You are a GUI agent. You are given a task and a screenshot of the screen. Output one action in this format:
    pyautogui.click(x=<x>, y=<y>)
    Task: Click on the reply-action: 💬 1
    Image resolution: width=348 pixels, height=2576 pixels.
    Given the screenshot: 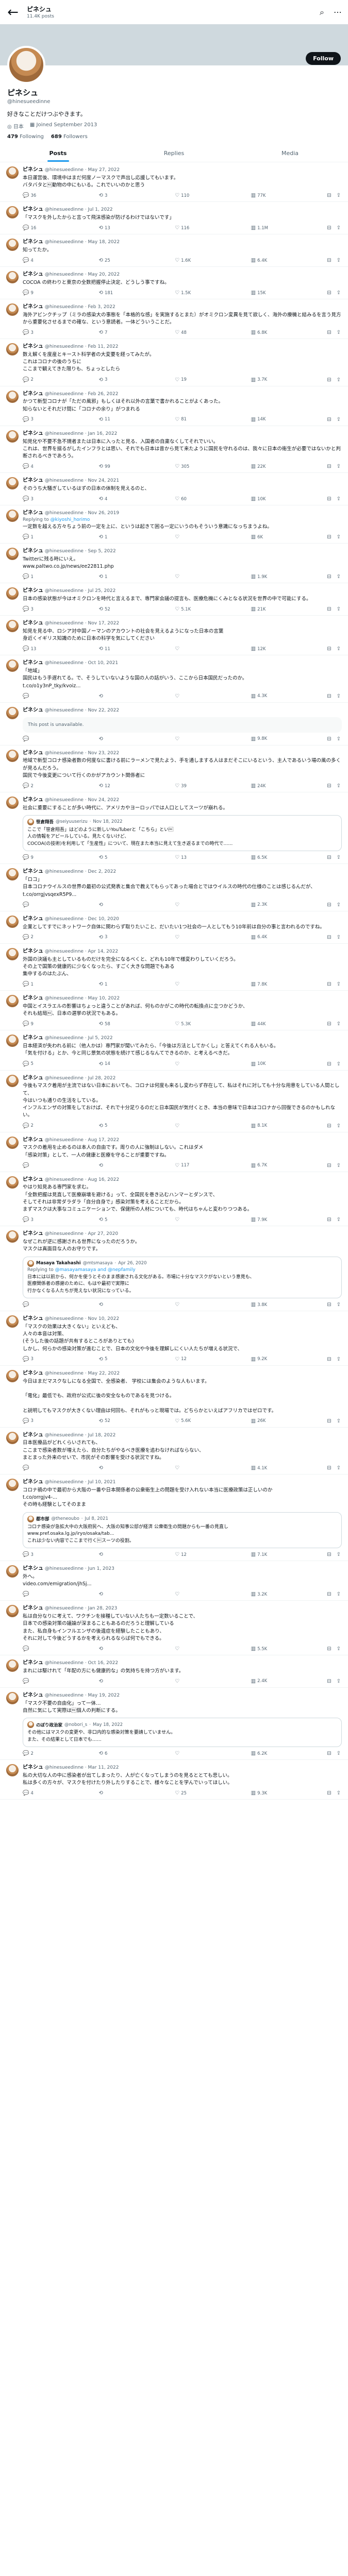 What is the action you would take?
    pyautogui.click(x=32, y=984)
    